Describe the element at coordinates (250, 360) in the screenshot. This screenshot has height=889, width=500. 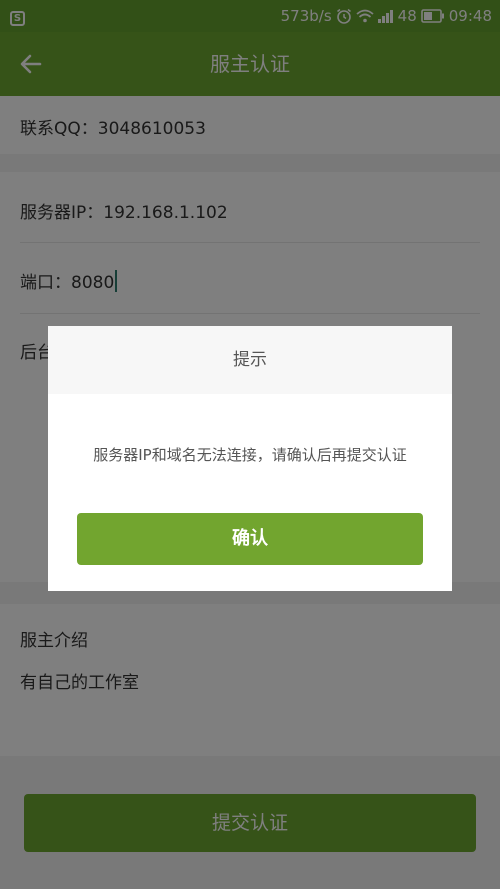
I see `dialog-title: 提示` at that location.